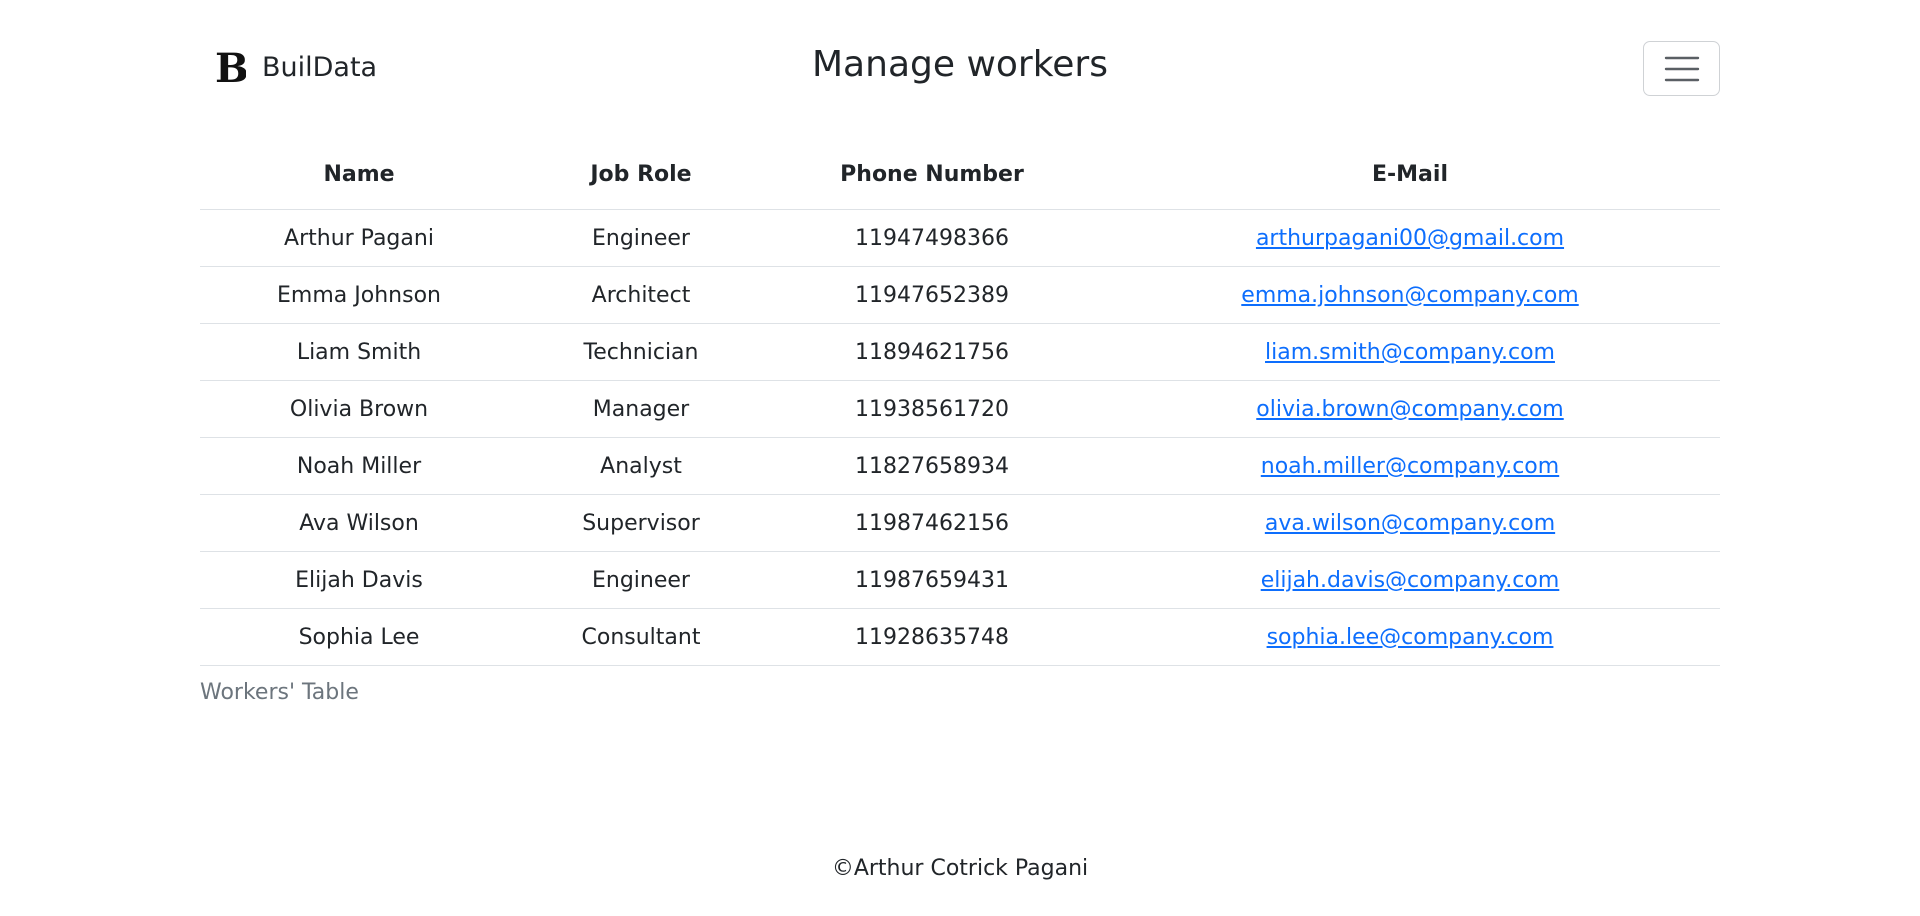  I want to click on email-link: arthurpagani00@gmail.com, so click(1410, 238).